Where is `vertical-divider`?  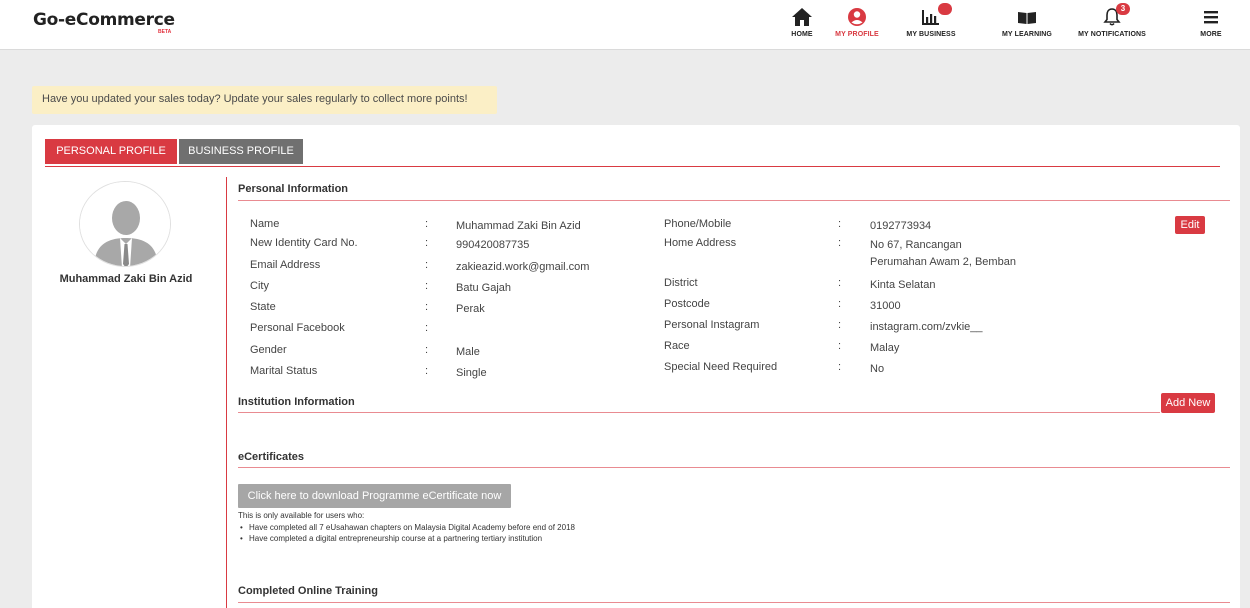 vertical-divider is located at coordinates (226, 392).